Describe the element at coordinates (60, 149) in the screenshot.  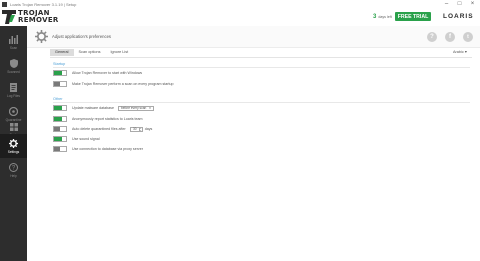
I see `toggle-proxy-server` at that location.